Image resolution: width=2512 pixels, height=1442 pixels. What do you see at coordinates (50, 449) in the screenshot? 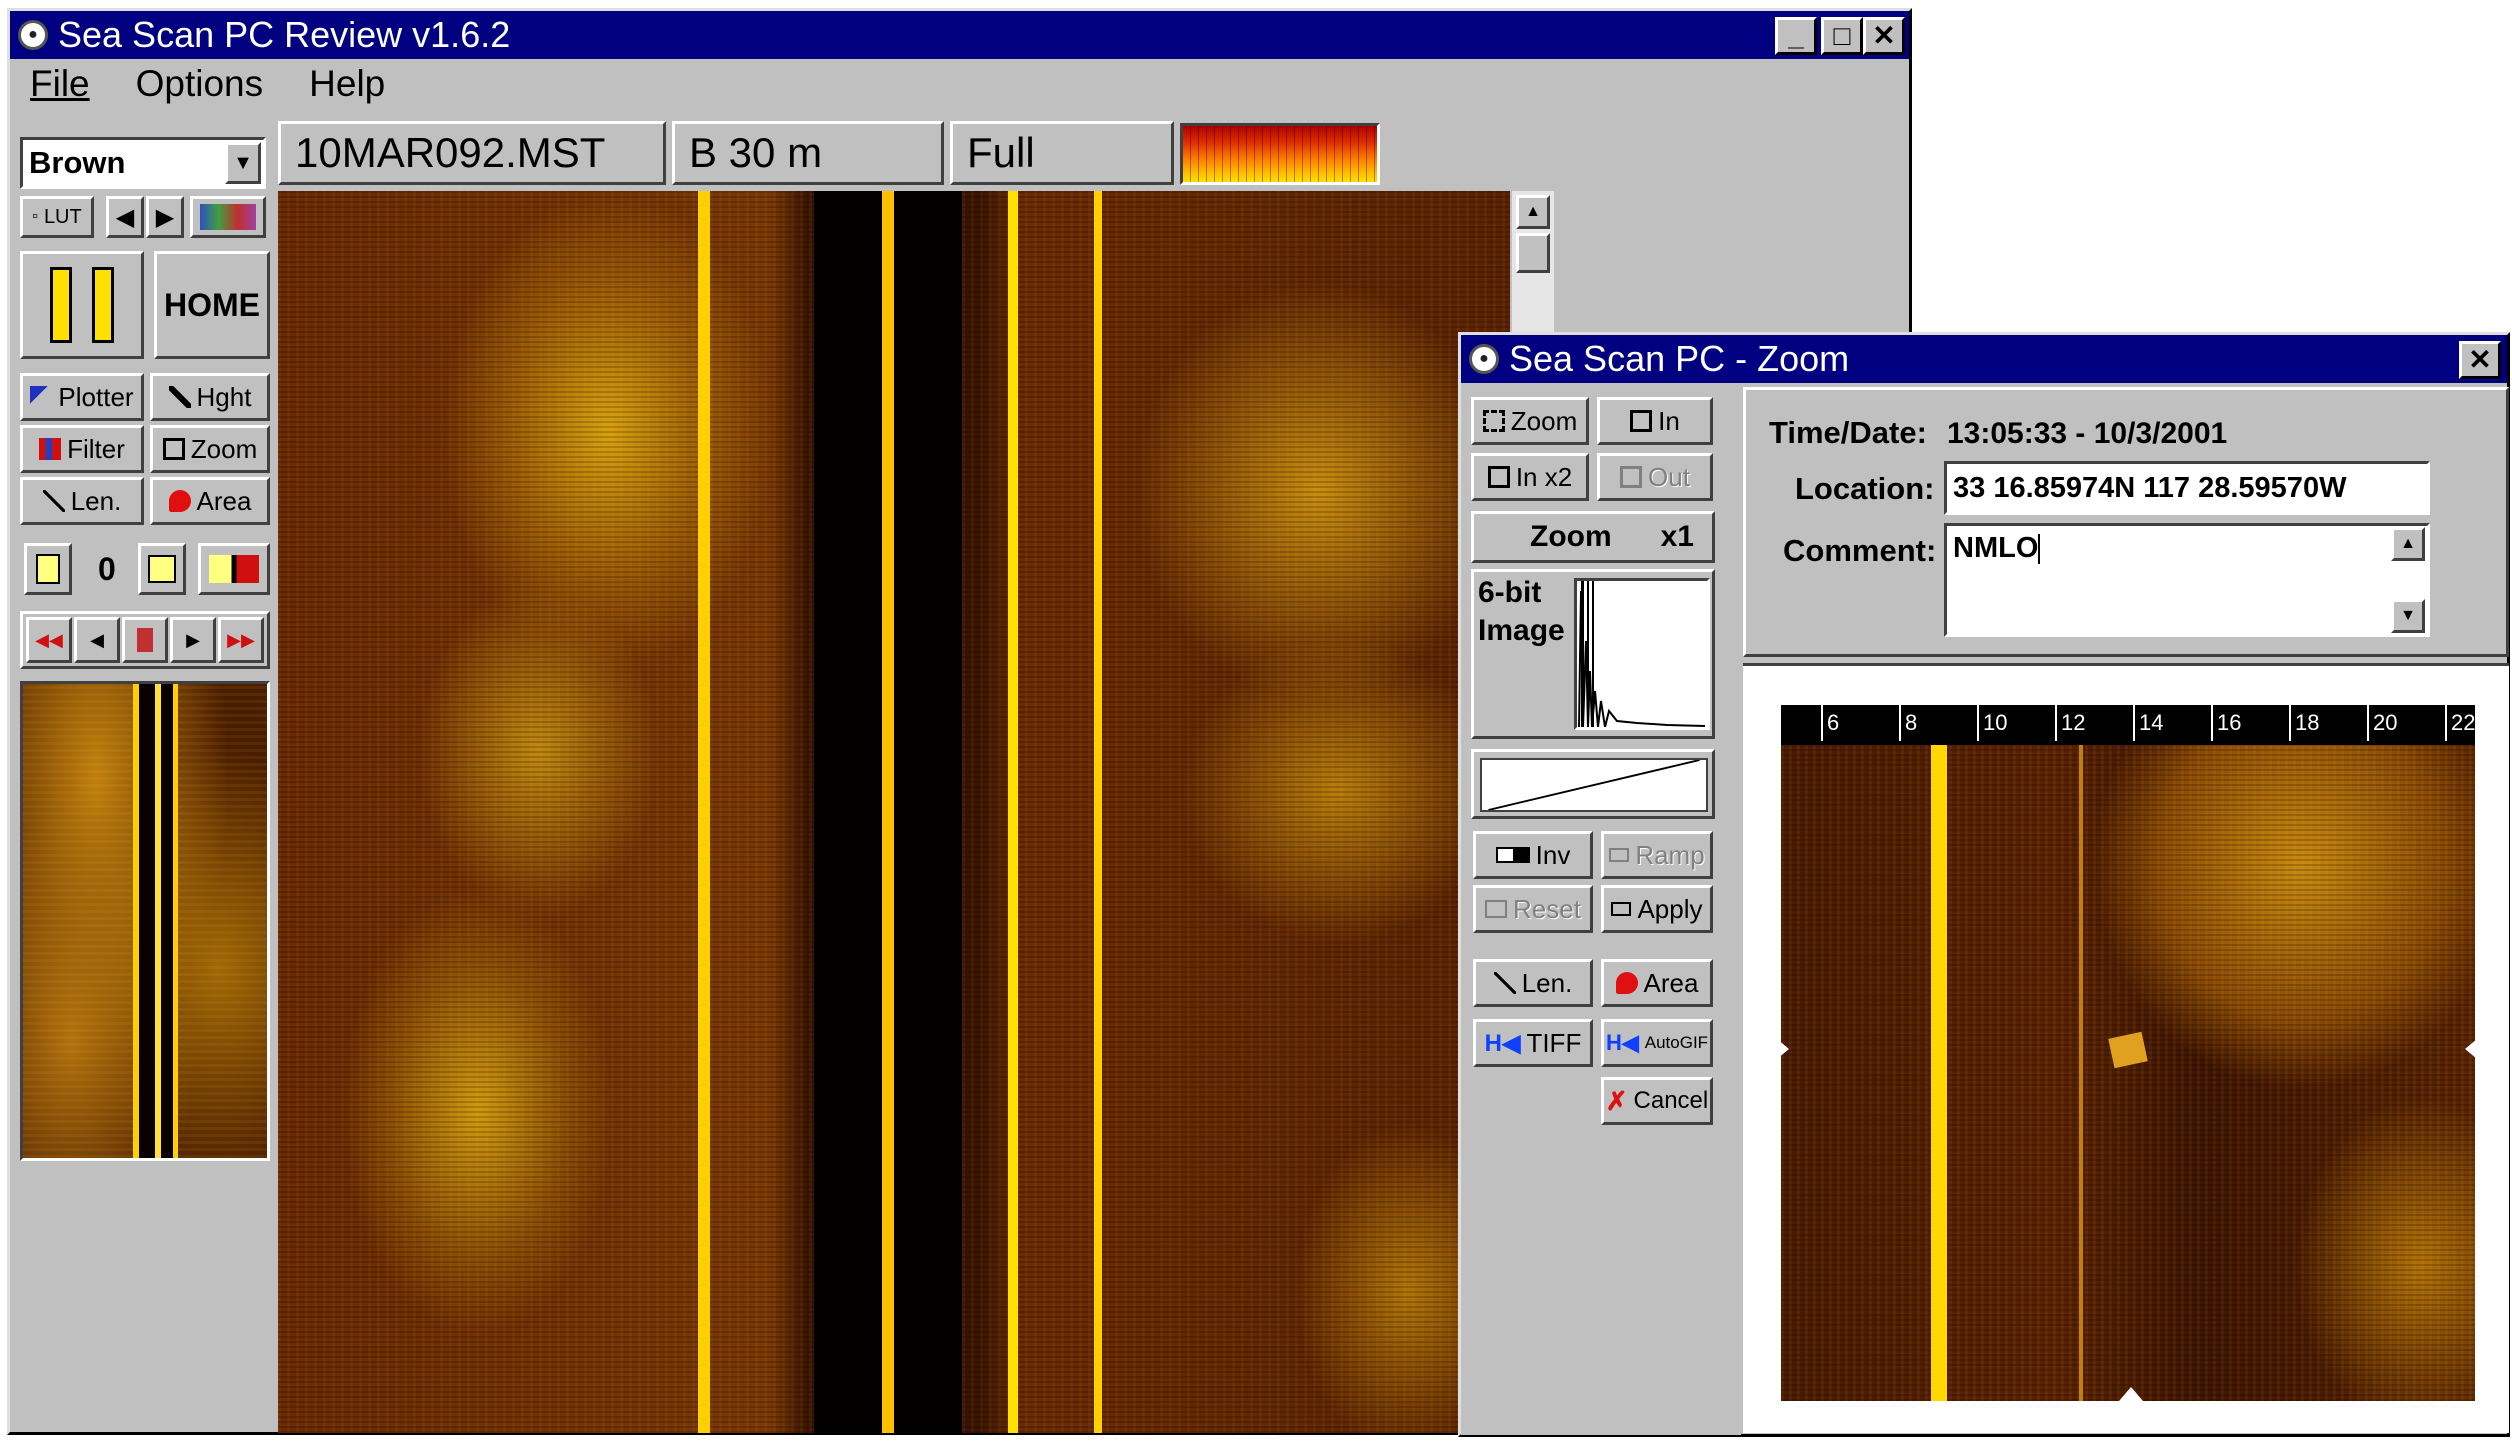
I see `filter-icon` at bounding box center [50, 449].